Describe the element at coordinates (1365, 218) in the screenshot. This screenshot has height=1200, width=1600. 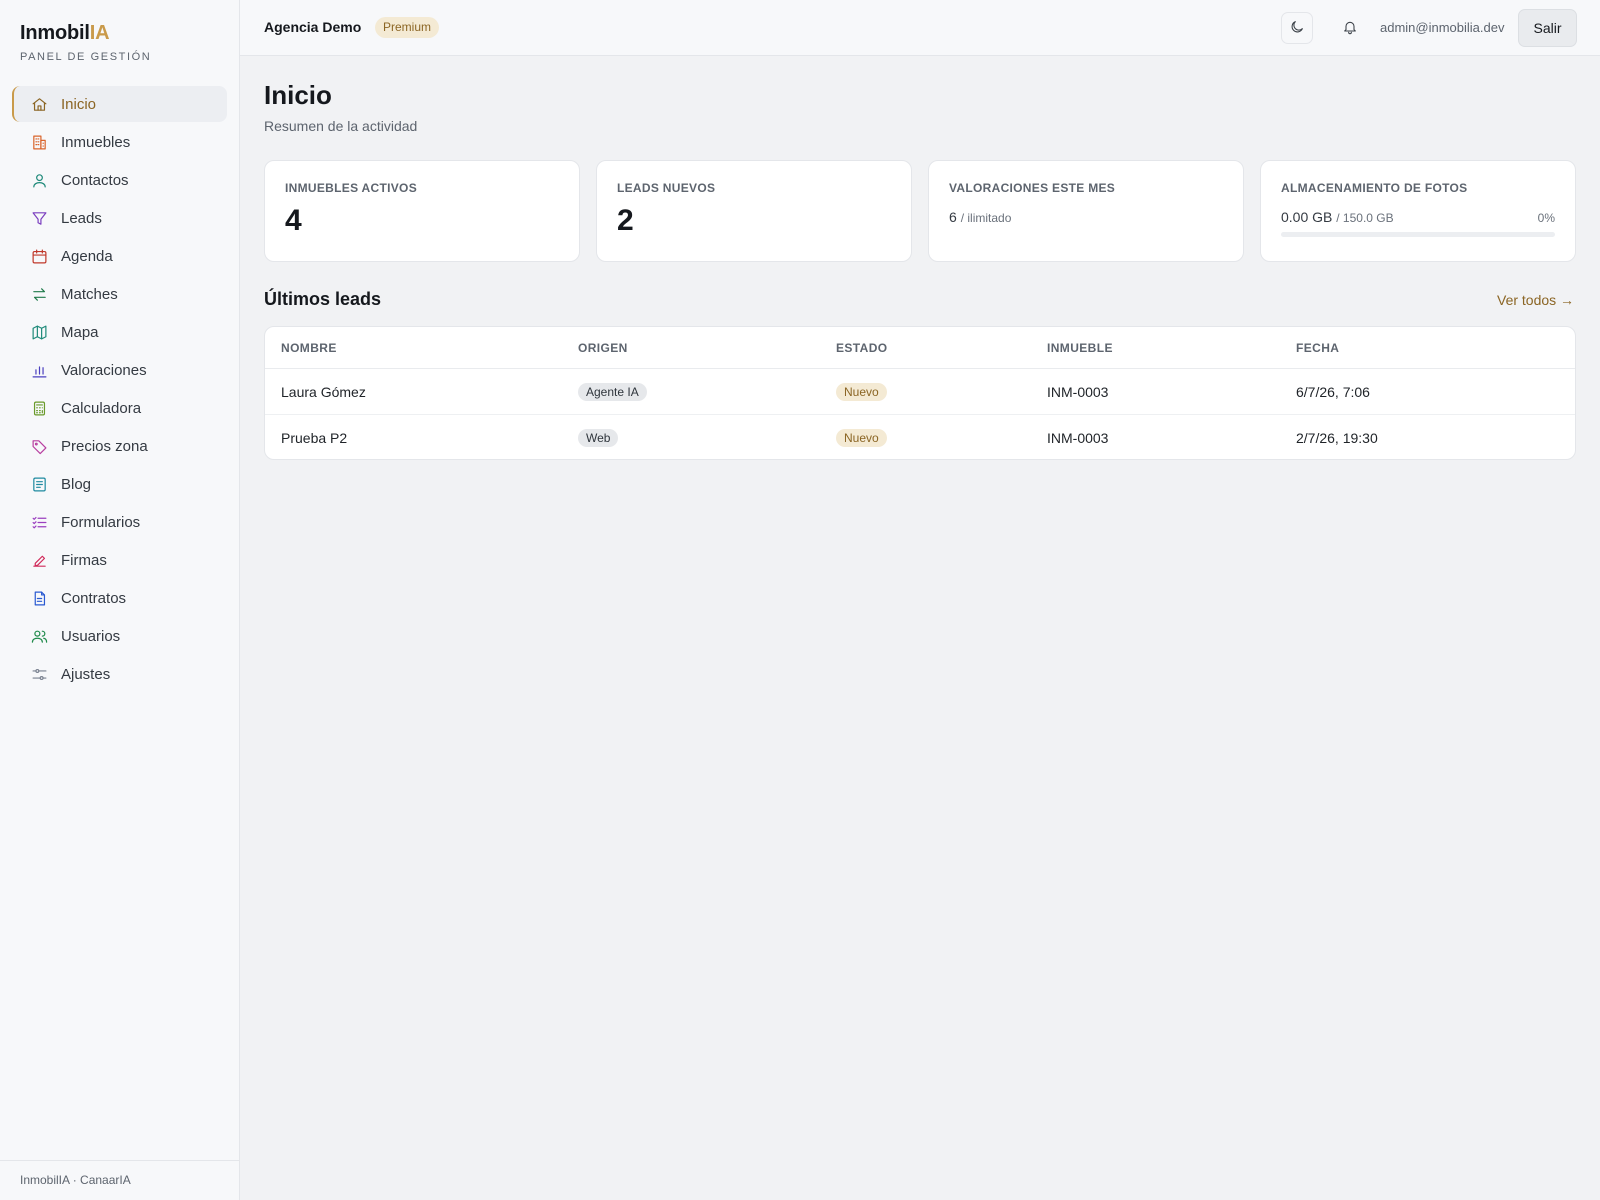
I see `storage-total: / 150.0 GB` at that location.